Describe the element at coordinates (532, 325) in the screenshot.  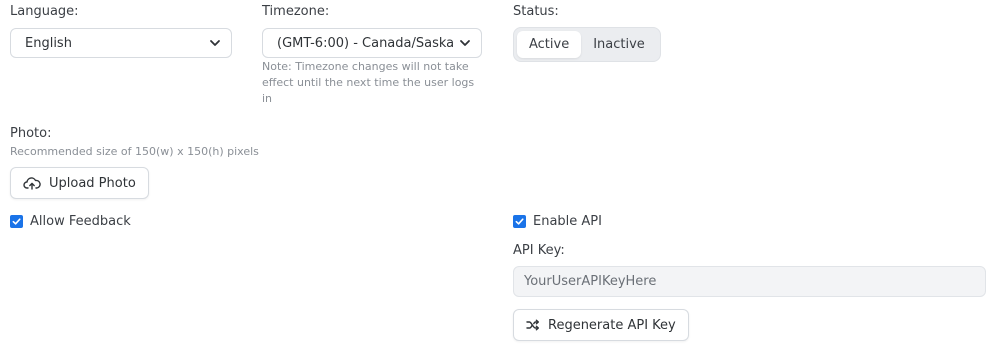
I see `shuffle-icon` at that location.